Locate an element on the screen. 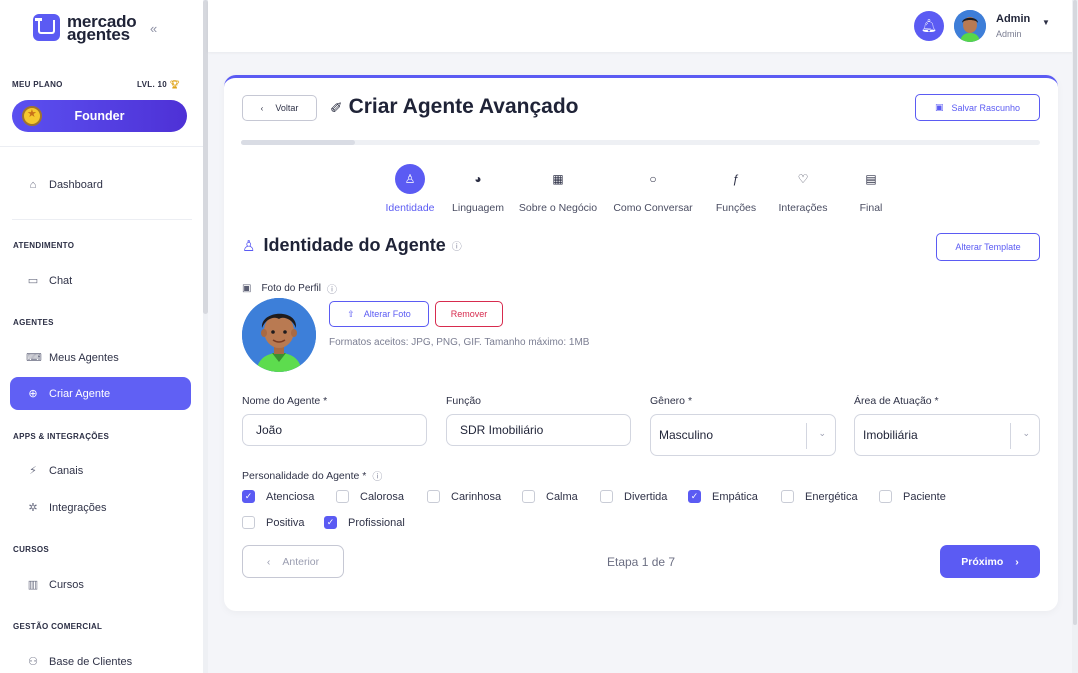 The height and width of the screenshot is (673, 1078). change-photo-button: ⇧ Alterar Foto is located at coordinates (379, 314).